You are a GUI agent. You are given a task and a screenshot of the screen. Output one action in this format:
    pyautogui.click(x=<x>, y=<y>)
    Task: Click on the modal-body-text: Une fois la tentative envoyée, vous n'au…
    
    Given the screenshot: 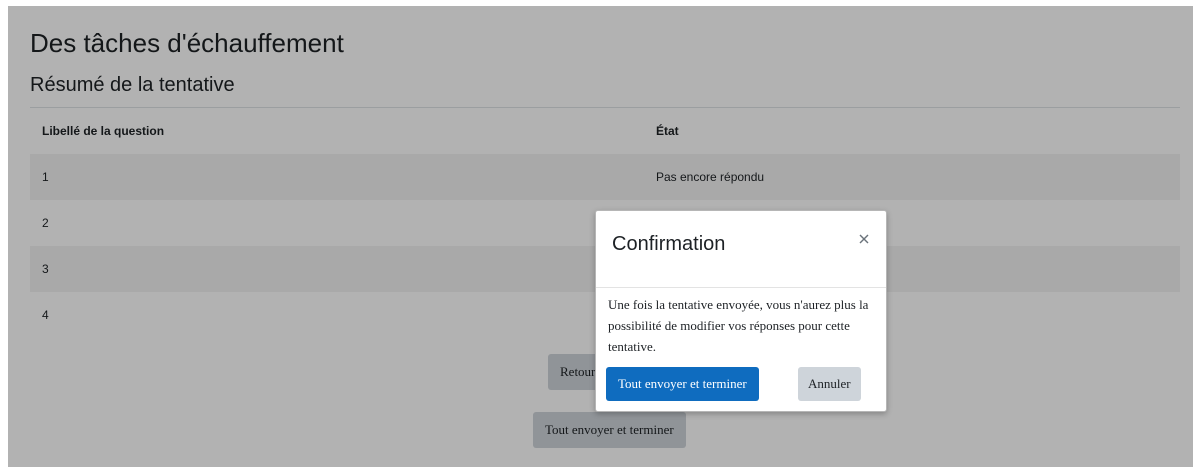 What is the action you would take?
    pyautogui.click(x=738, y=325)
    